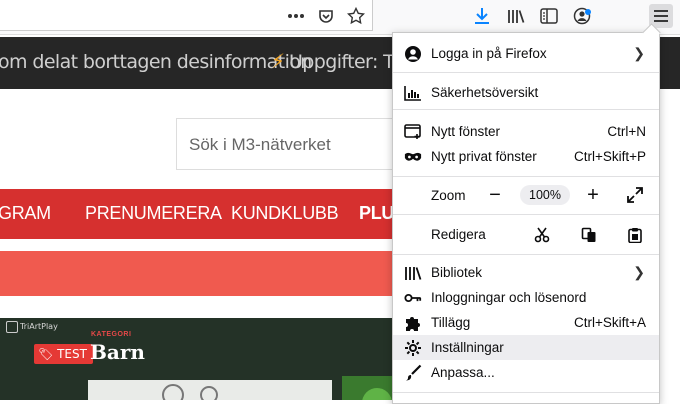 This screenshot has width=680, height=404. I want to click on menu-item-label: Inloggningar och lösenord, so click(509, 297).